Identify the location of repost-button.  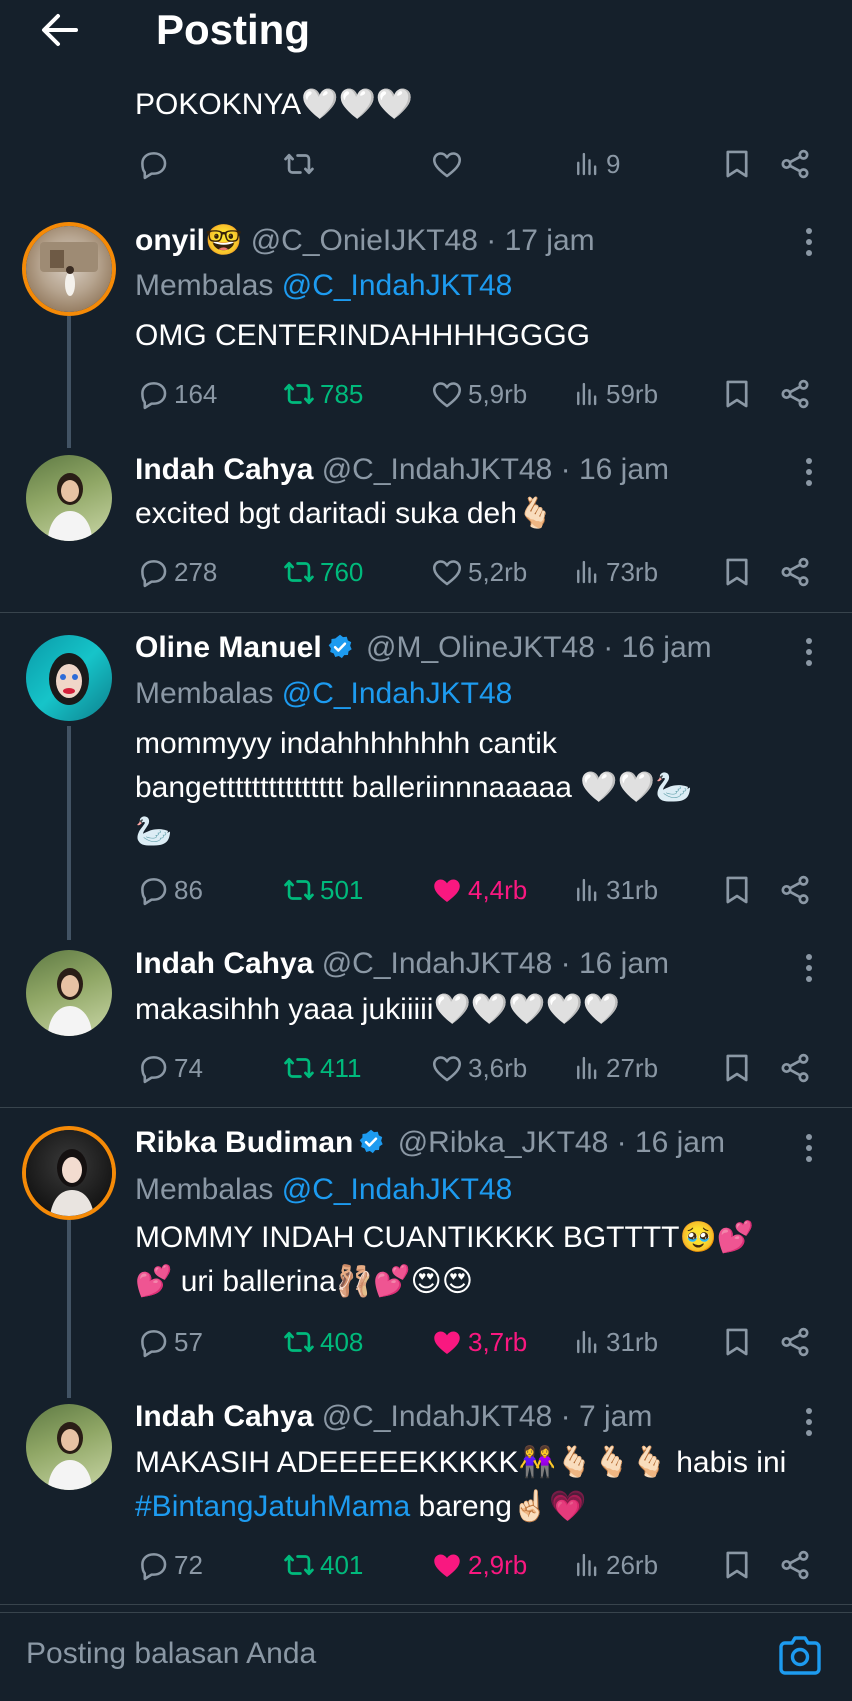
(299, 164).